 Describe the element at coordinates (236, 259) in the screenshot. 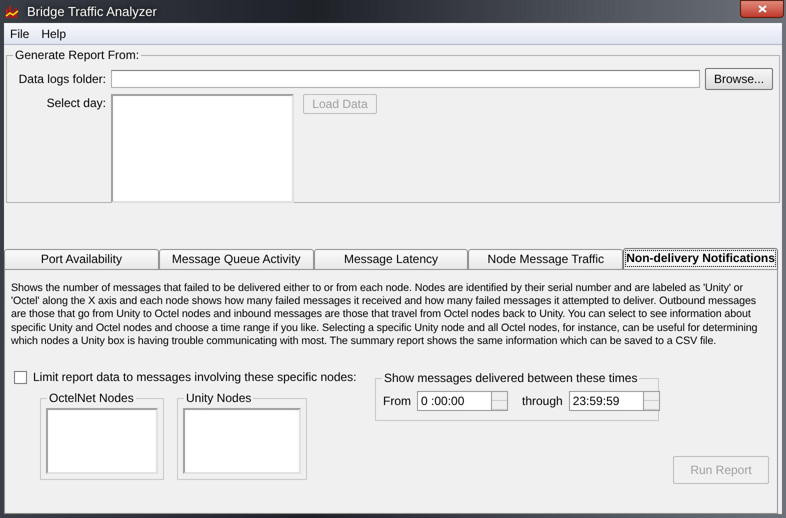

I see `tab: Message Queue Activity` at that location.